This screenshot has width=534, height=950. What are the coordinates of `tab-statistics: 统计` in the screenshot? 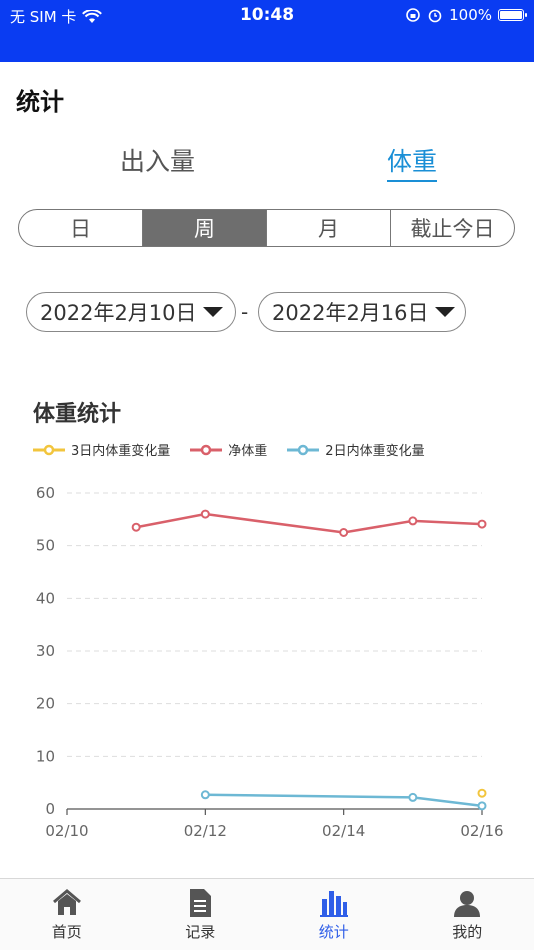 It's located at (334, 914).